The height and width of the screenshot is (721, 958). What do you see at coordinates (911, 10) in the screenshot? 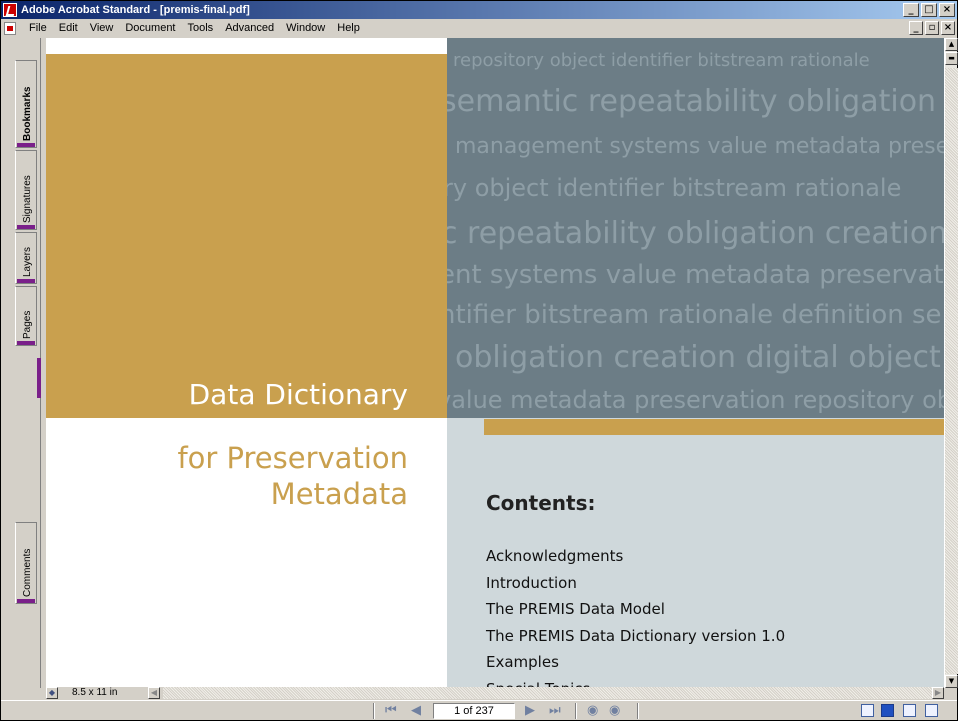
I see `minimize-button: _` at bounding box center [911, 10].